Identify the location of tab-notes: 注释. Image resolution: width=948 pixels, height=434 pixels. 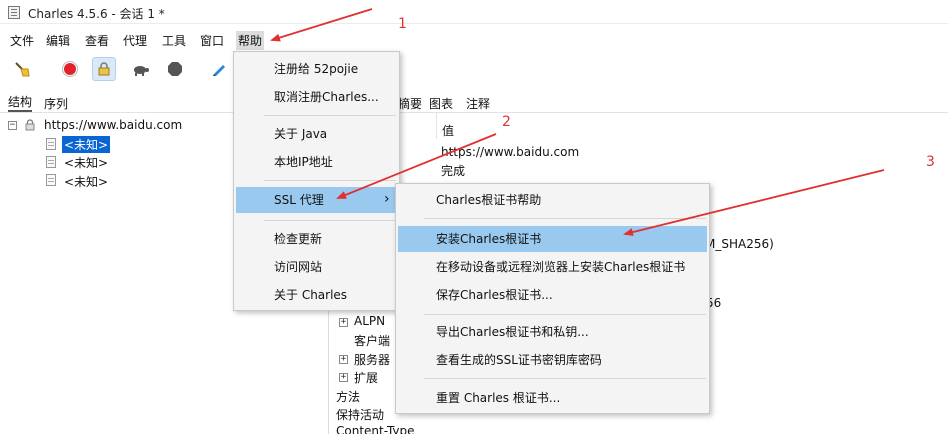
(478, 103).